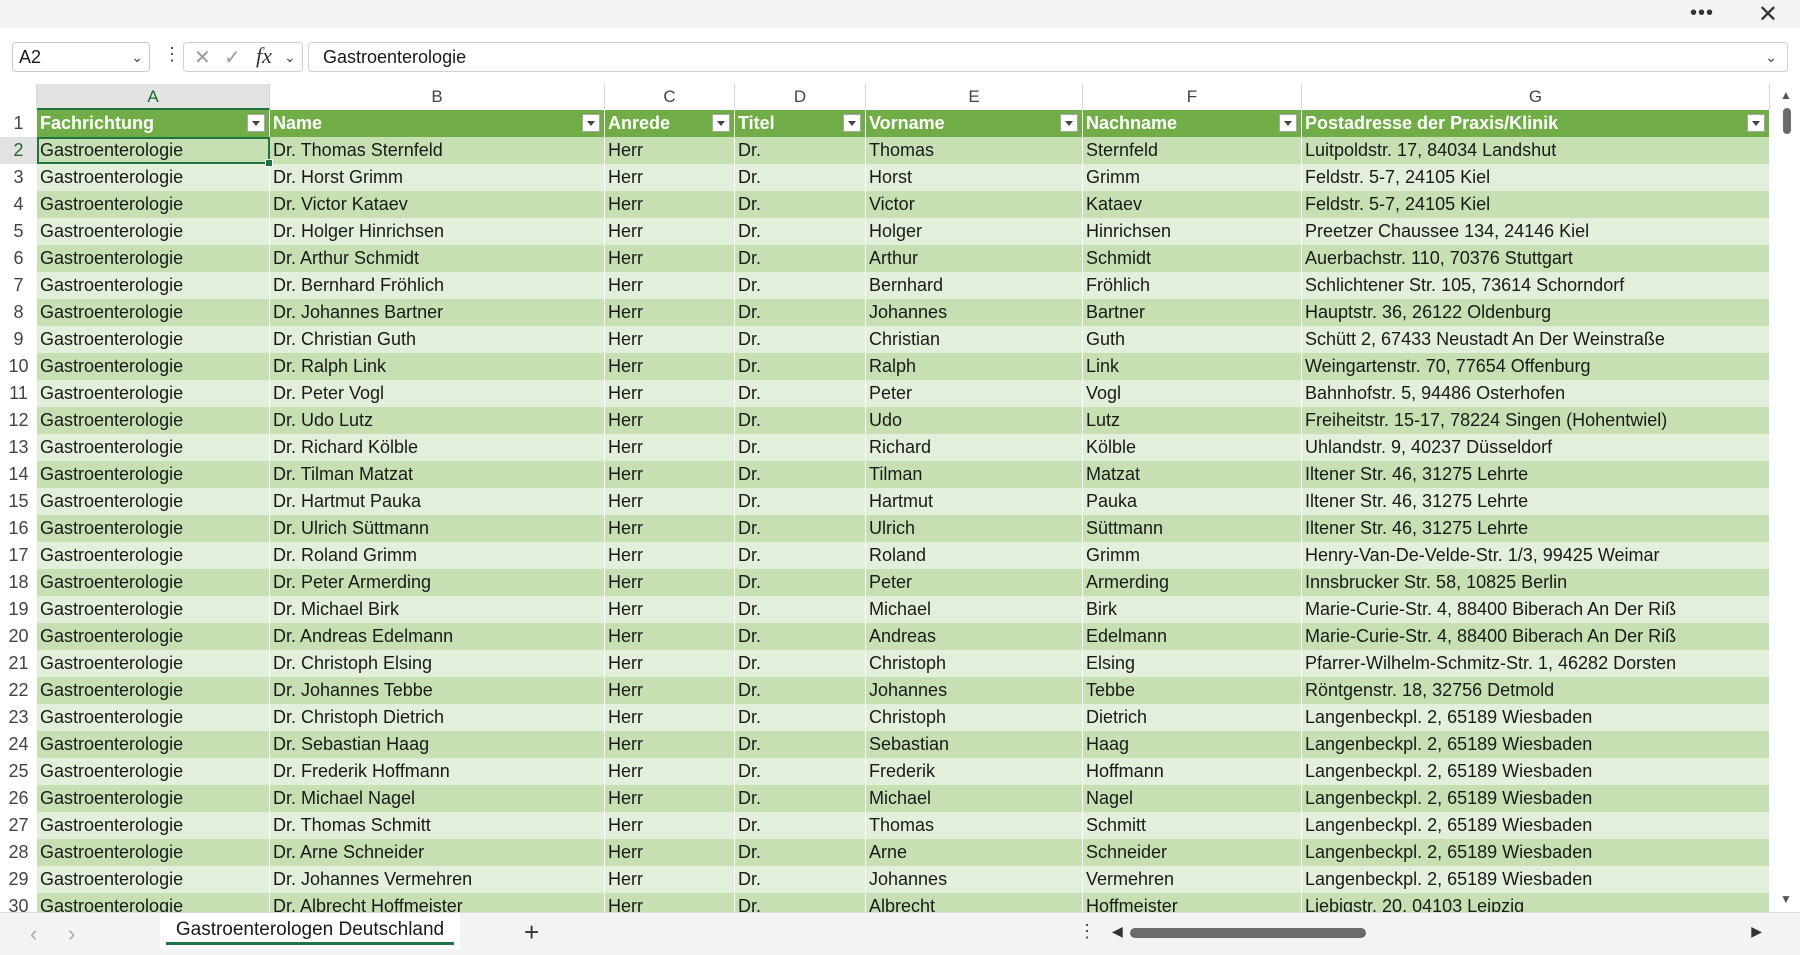  What do you see at coordinates (1438, 932) in the screenshot?
I see `horizontal-scrollbar: ◀ ▶` at bounding box center [1438, 932].